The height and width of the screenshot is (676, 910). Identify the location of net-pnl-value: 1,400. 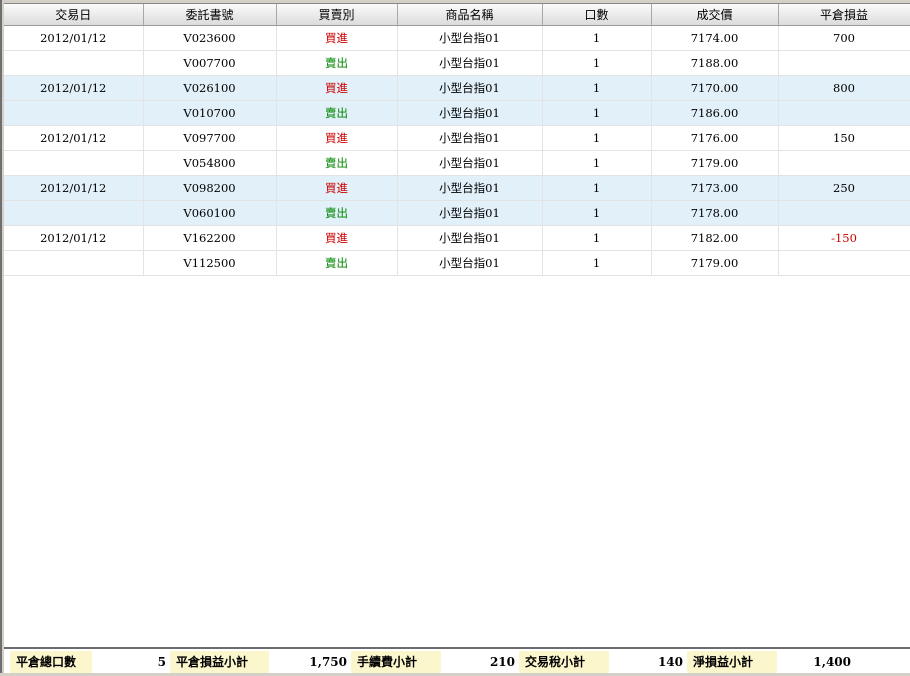
(816, 662).